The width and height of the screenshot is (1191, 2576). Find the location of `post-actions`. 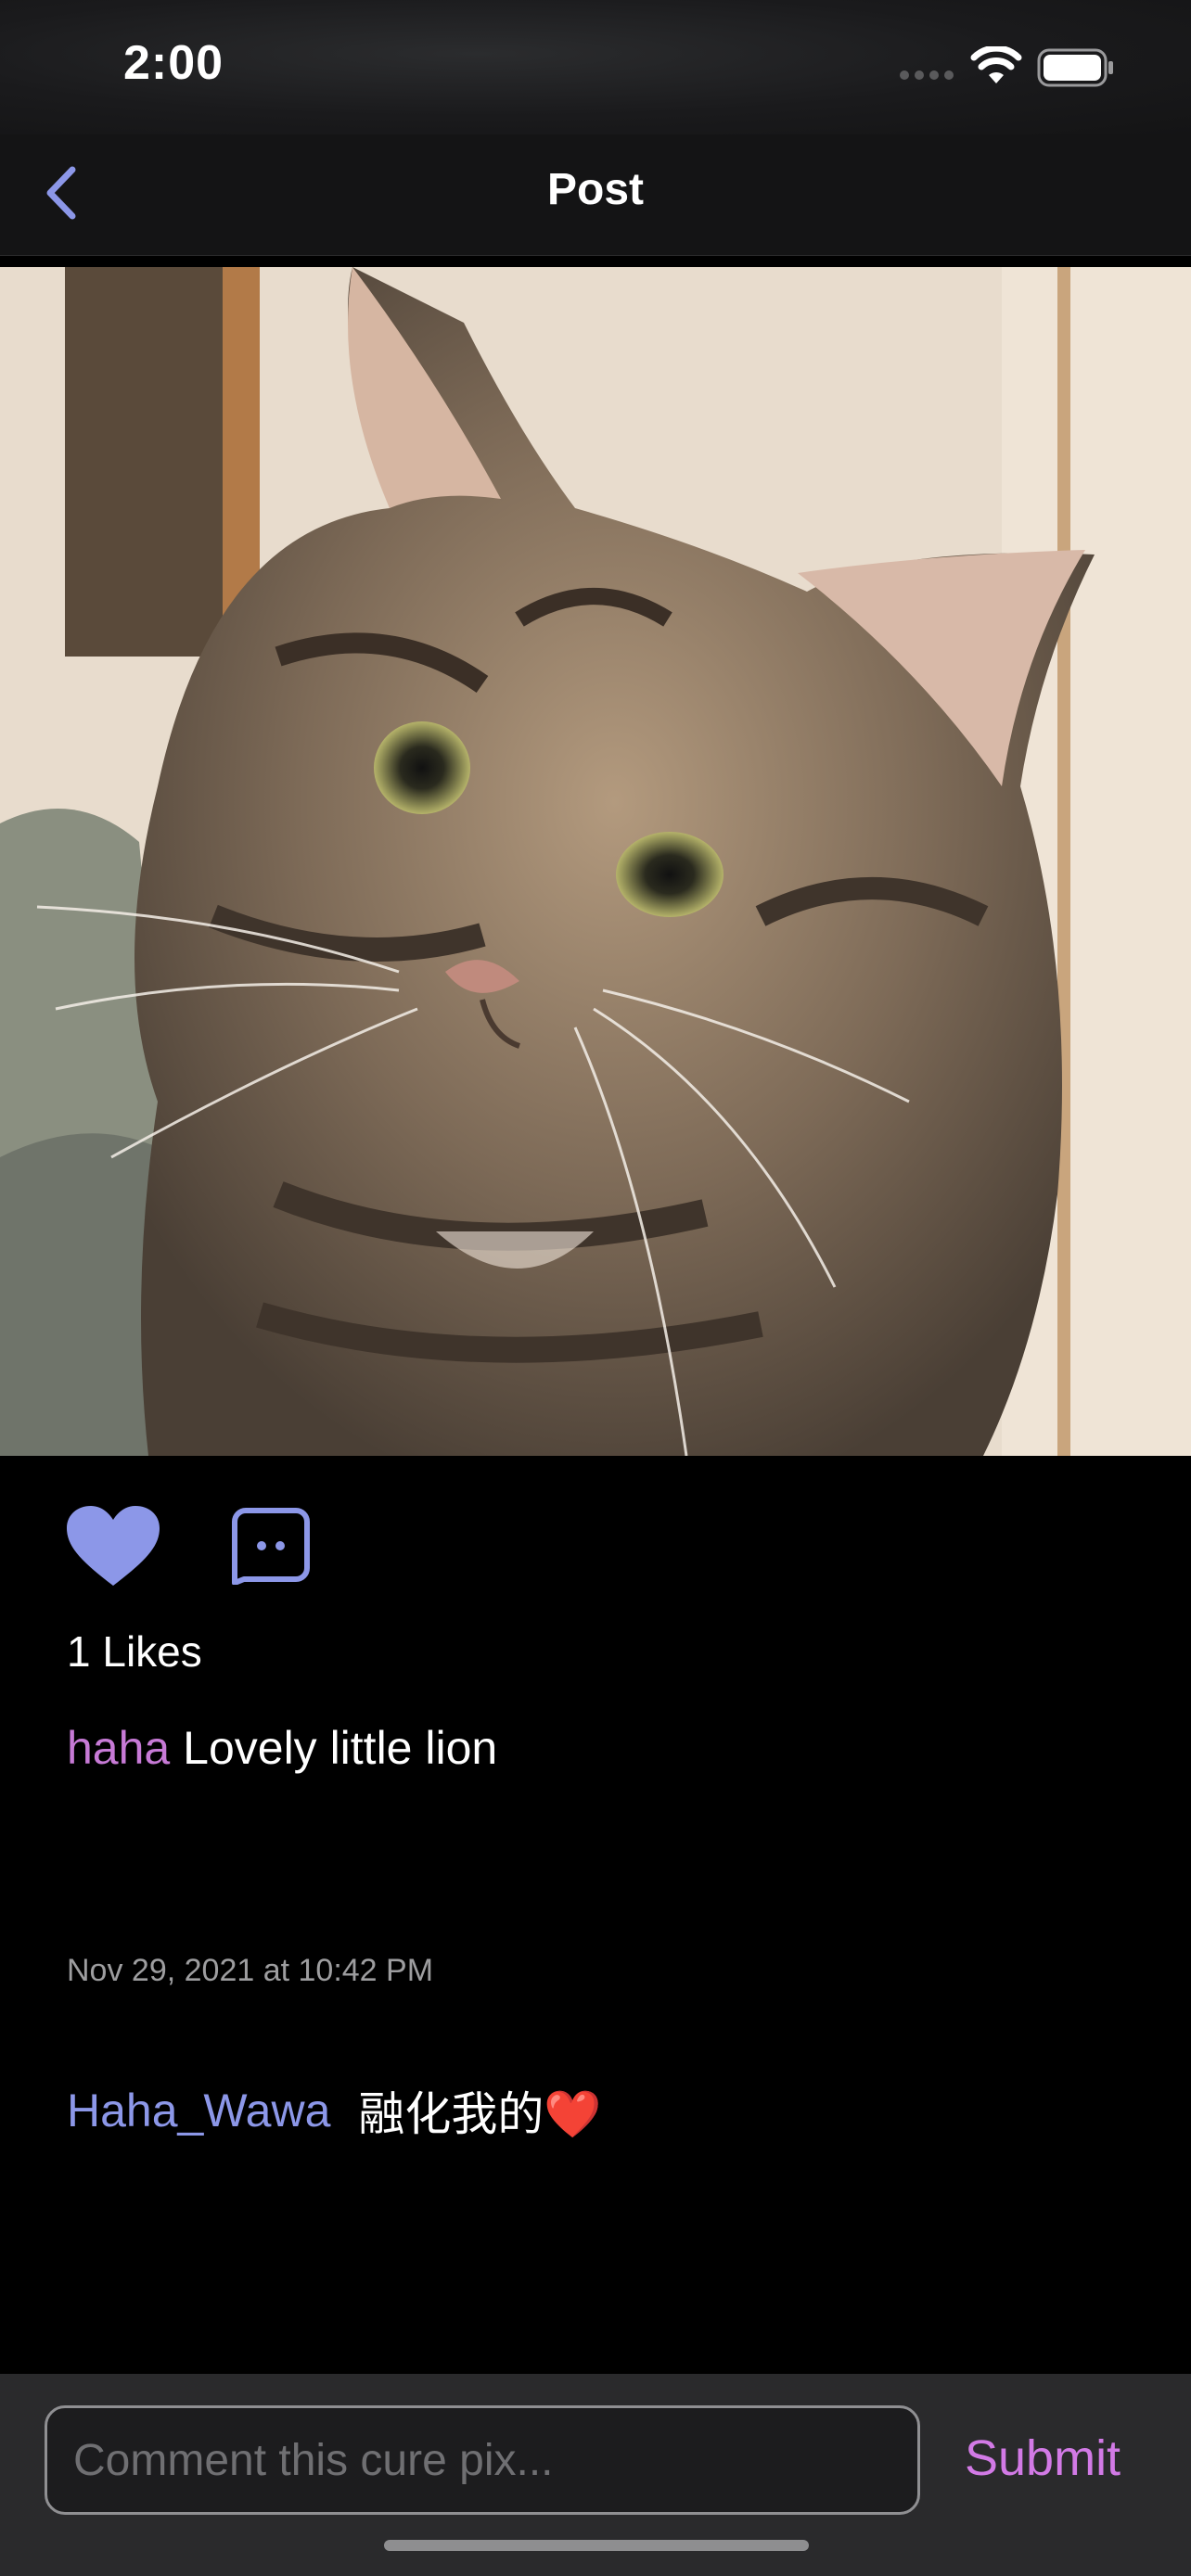

post-actions is located at coordinates (188, 1548).